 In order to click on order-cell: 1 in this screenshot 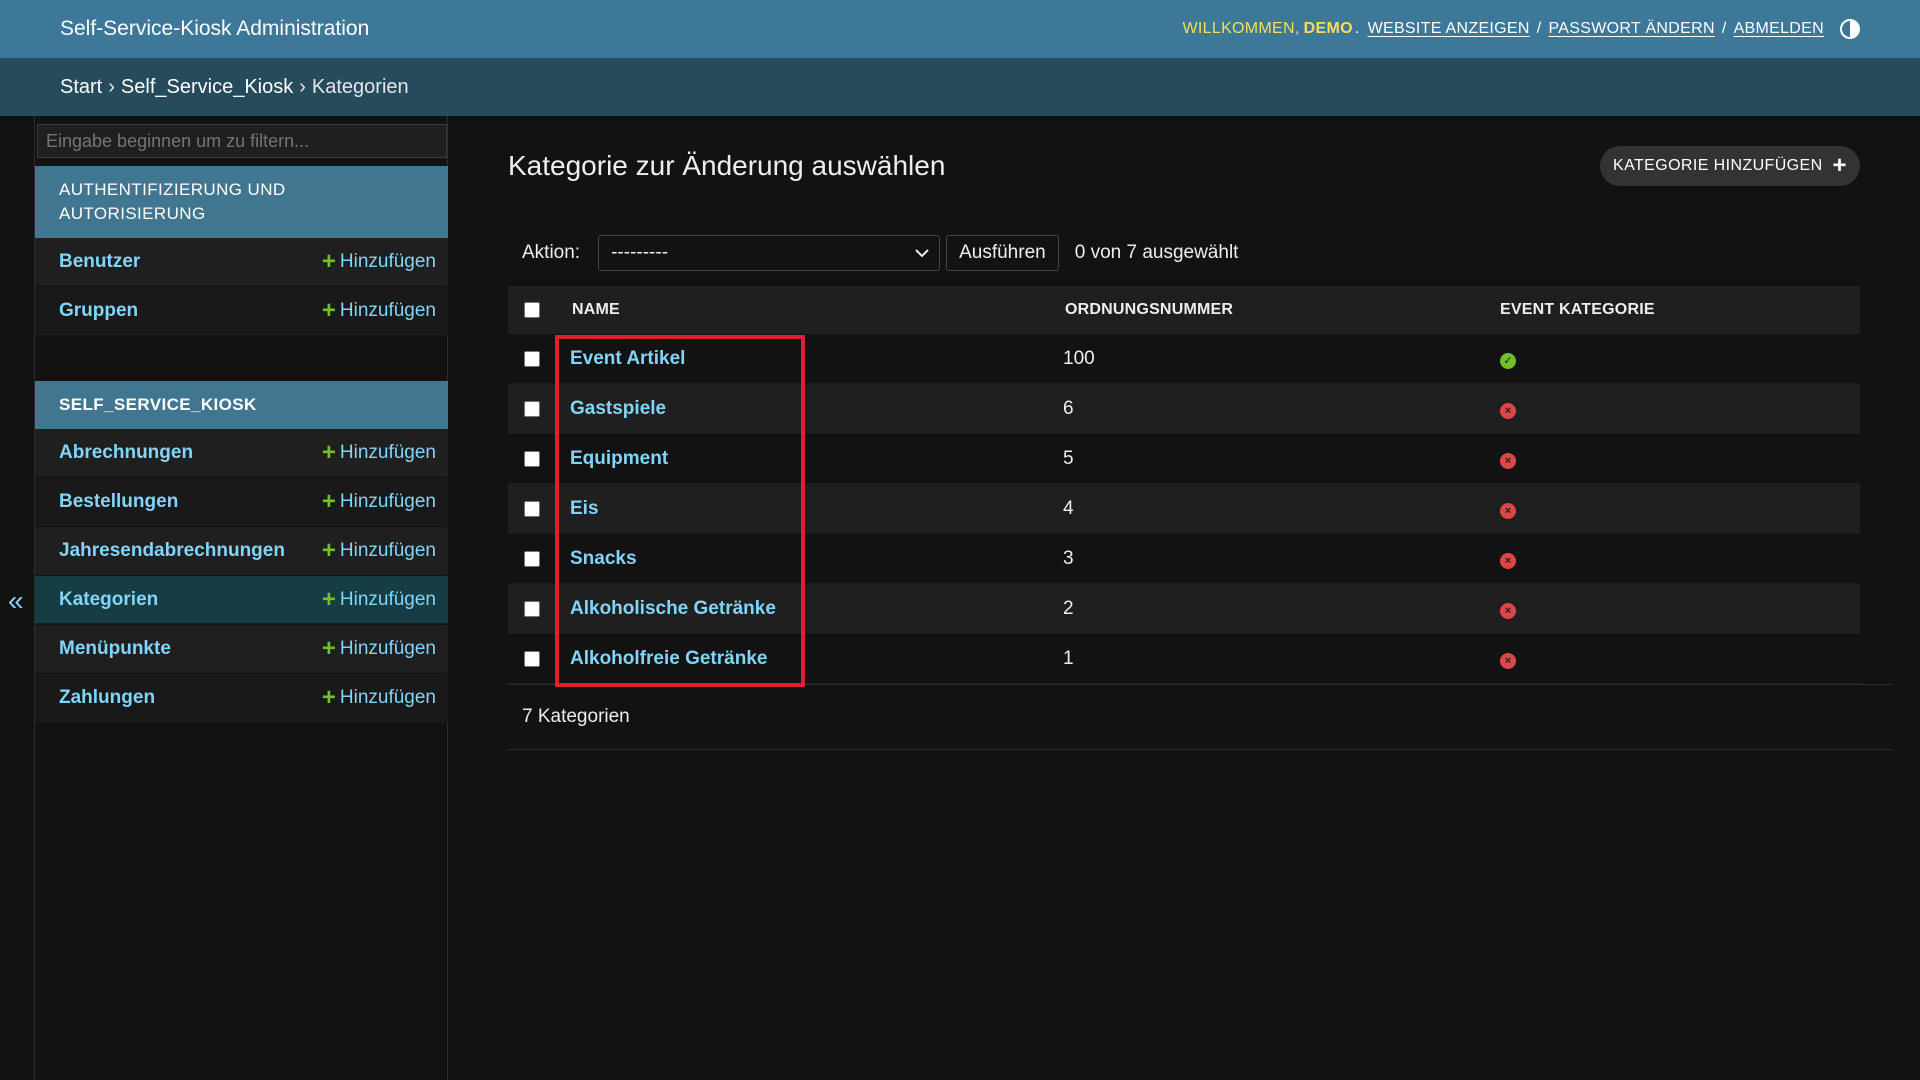, I will do `click(1281, 658)`.